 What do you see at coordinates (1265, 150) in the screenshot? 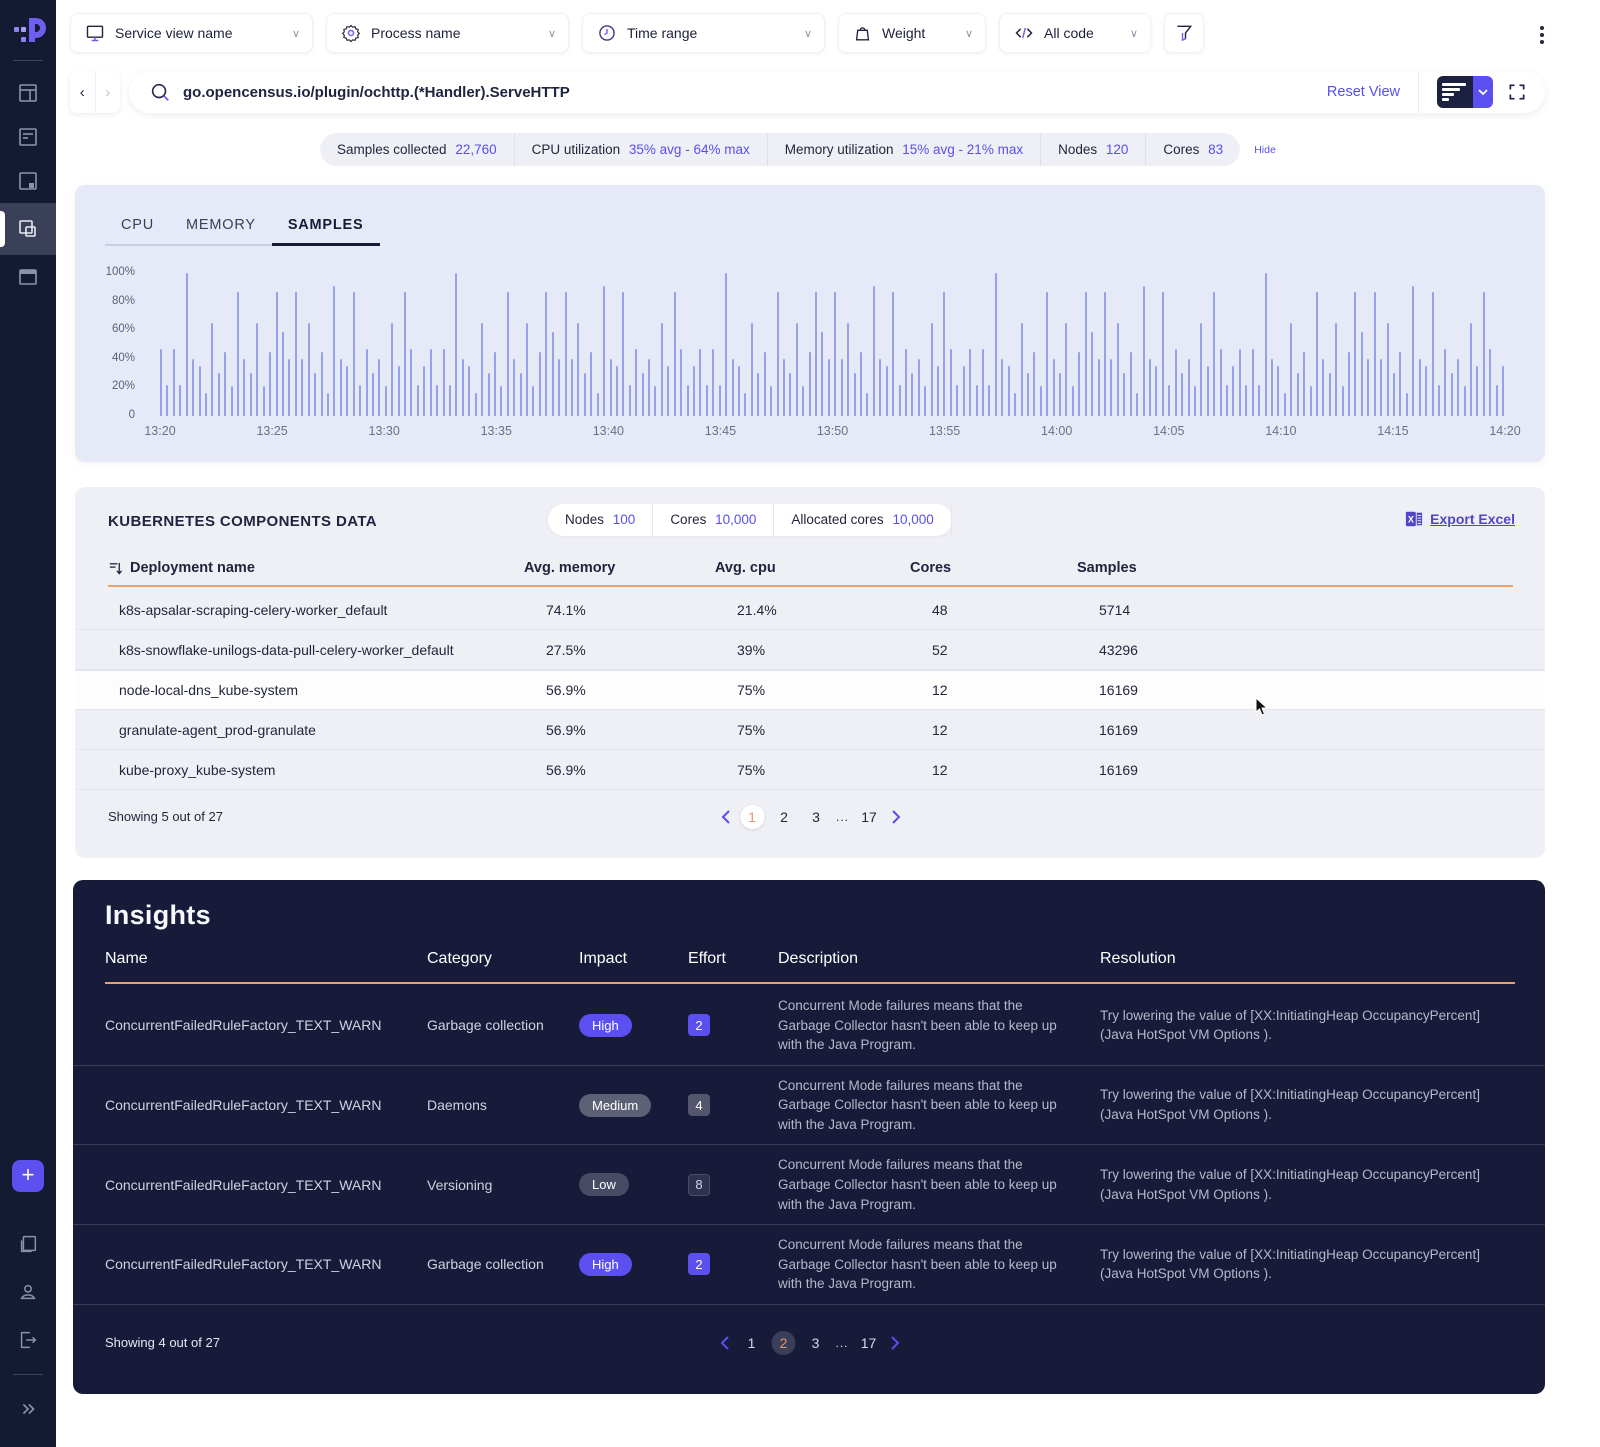
I see `hide-link: Hide` at bounding box center [1265, 150].